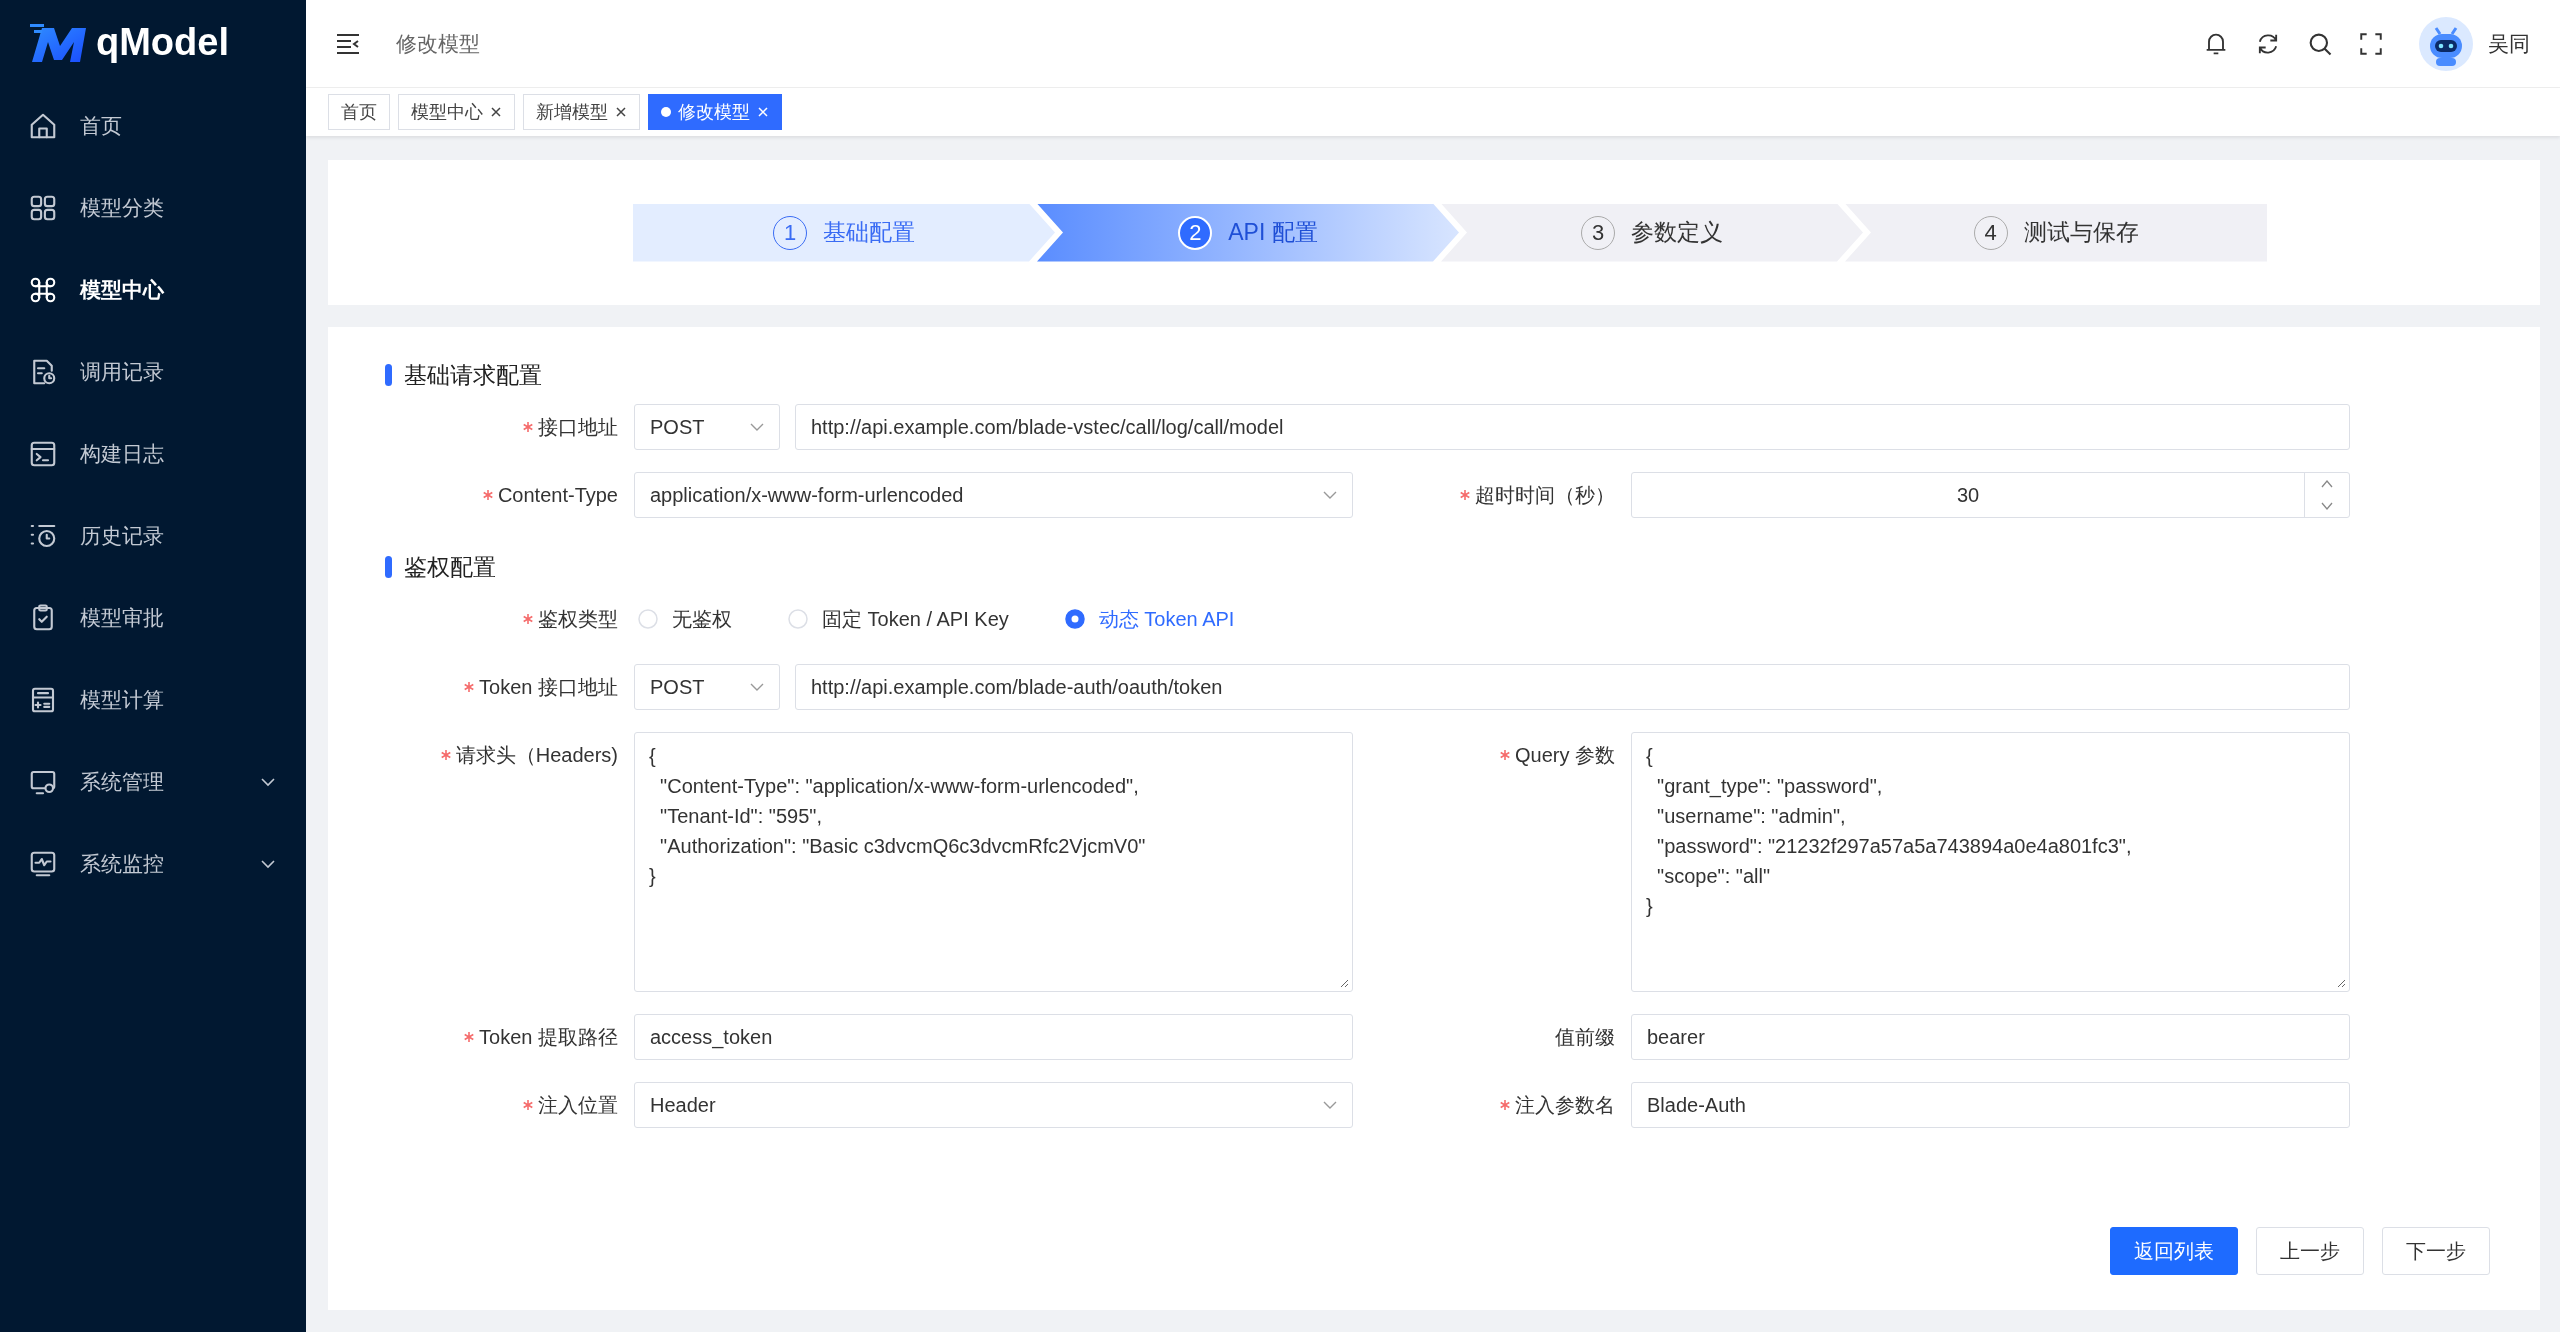  I want to click on field-label: 注入位置, so click(578, 1105).